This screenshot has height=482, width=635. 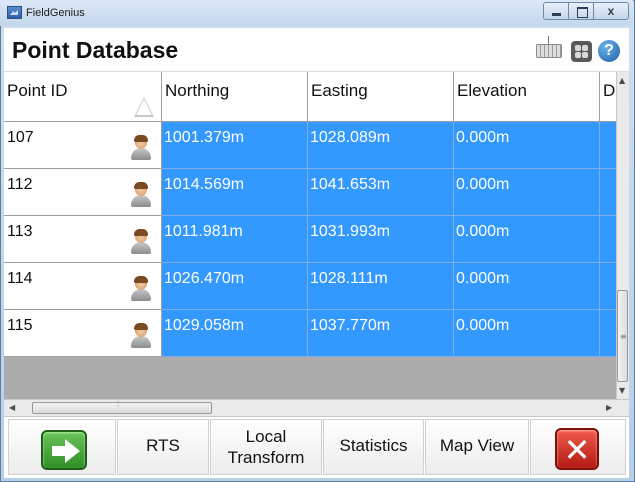 What do you see at coordinates (64, 450) in the screenshot?
I see `green-arrow-right-icon` at bounding box center [64, 450].